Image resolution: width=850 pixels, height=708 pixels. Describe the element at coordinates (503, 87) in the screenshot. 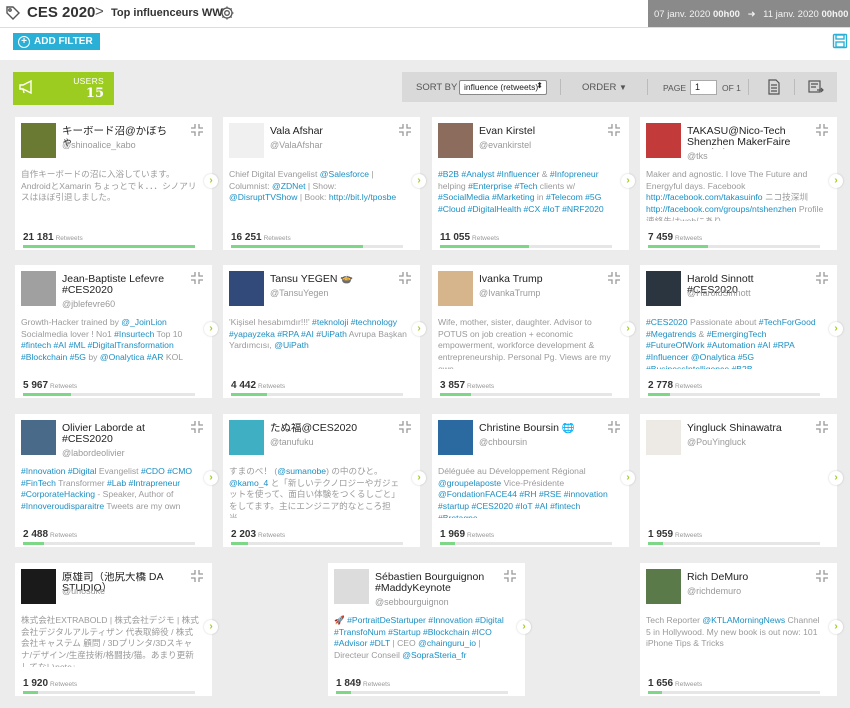

I see `sort-select: influence (retweets) ⬍` at that location.